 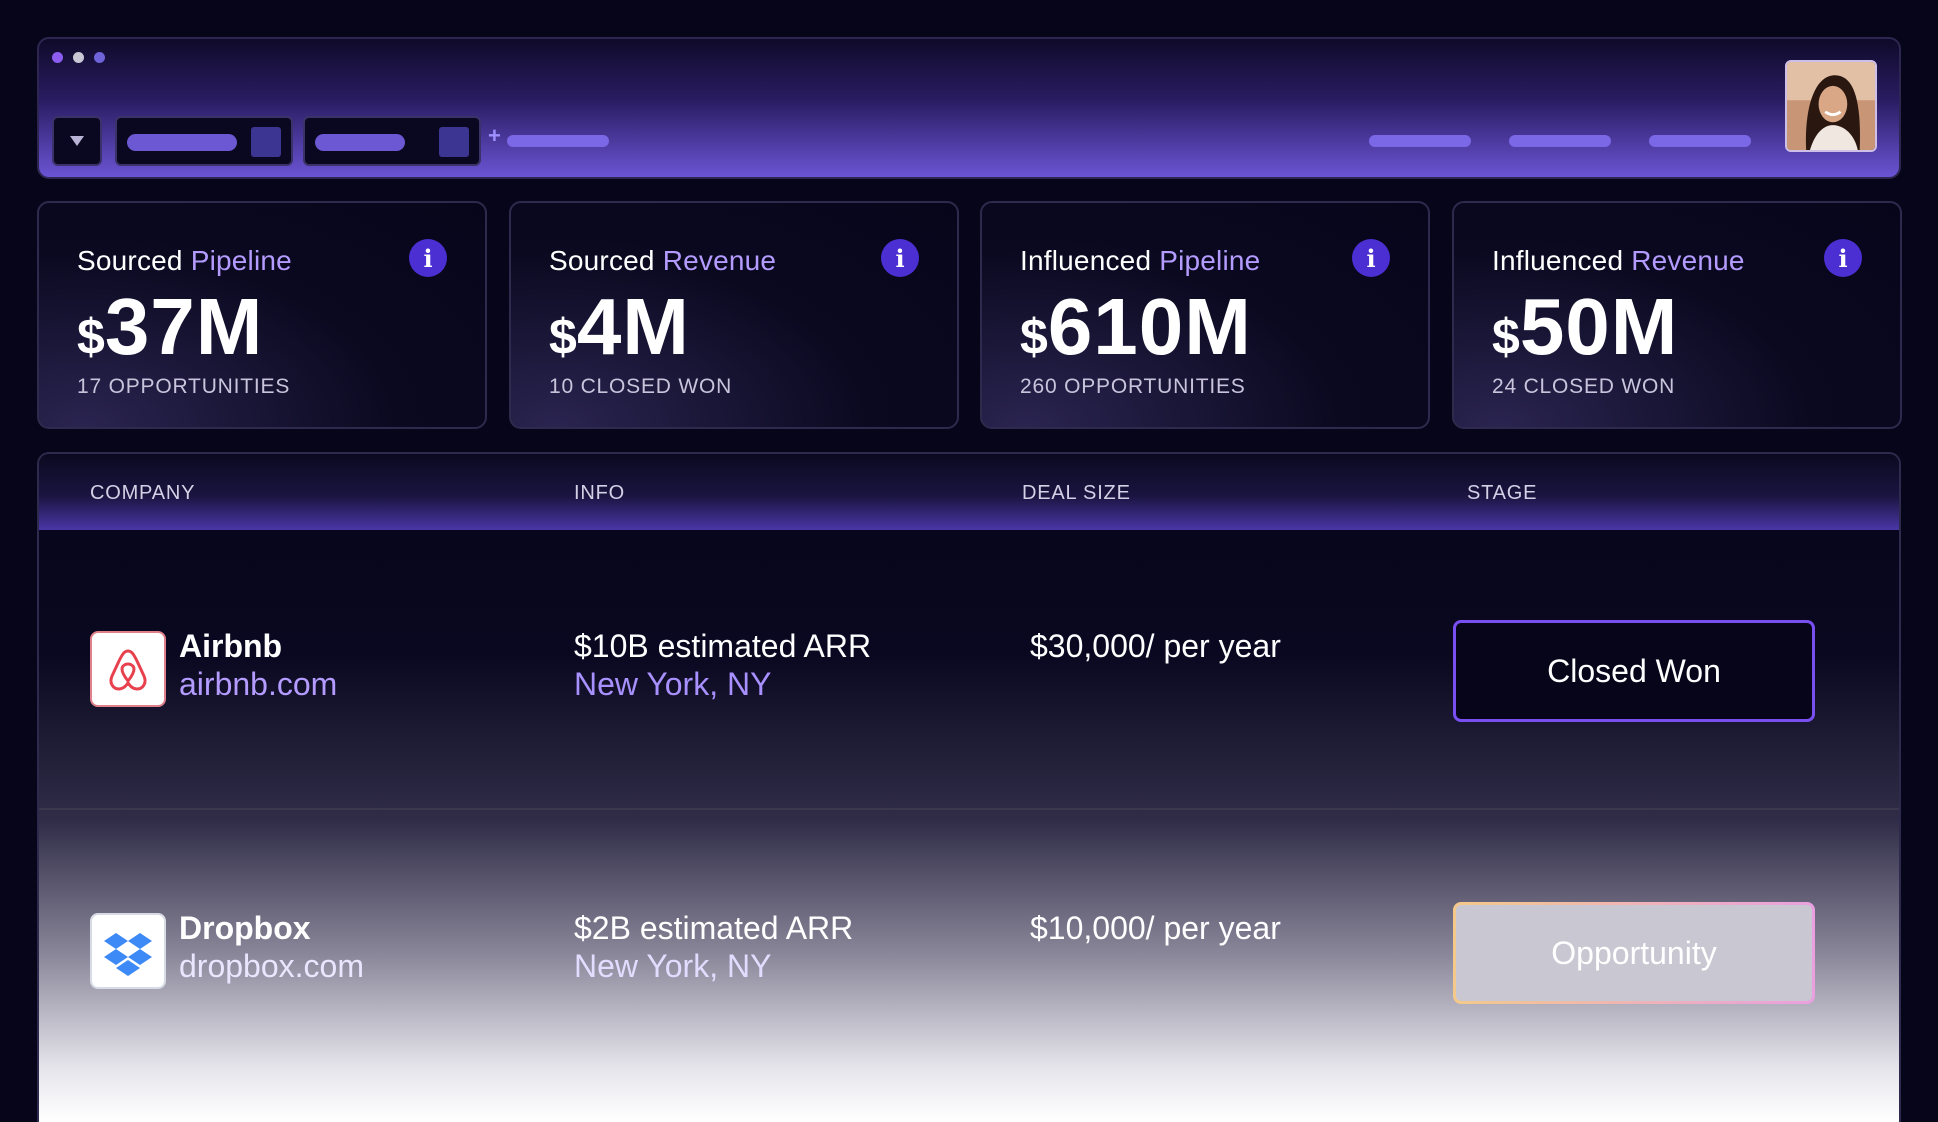 I want to click on column-header-deal-size: DEAL SIZE, so click(x=1076, y=493).